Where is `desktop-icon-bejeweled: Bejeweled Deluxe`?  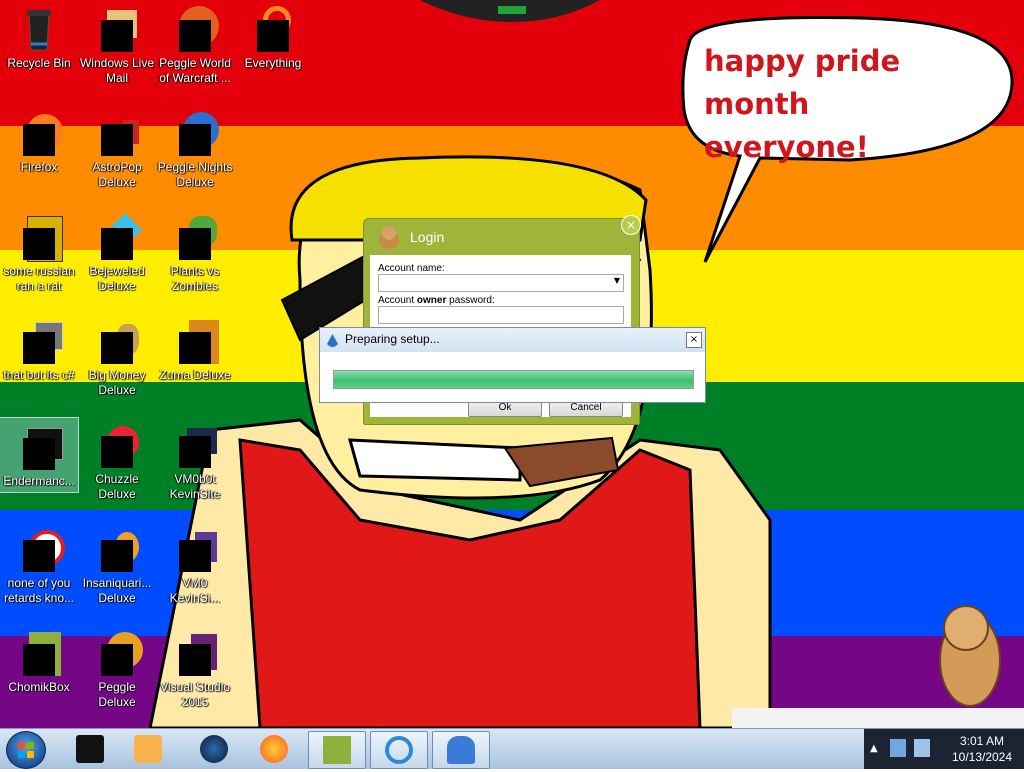 desktop-icon-bejeweled: Bejeweled Deluxe is located at coordinates (117, 251).